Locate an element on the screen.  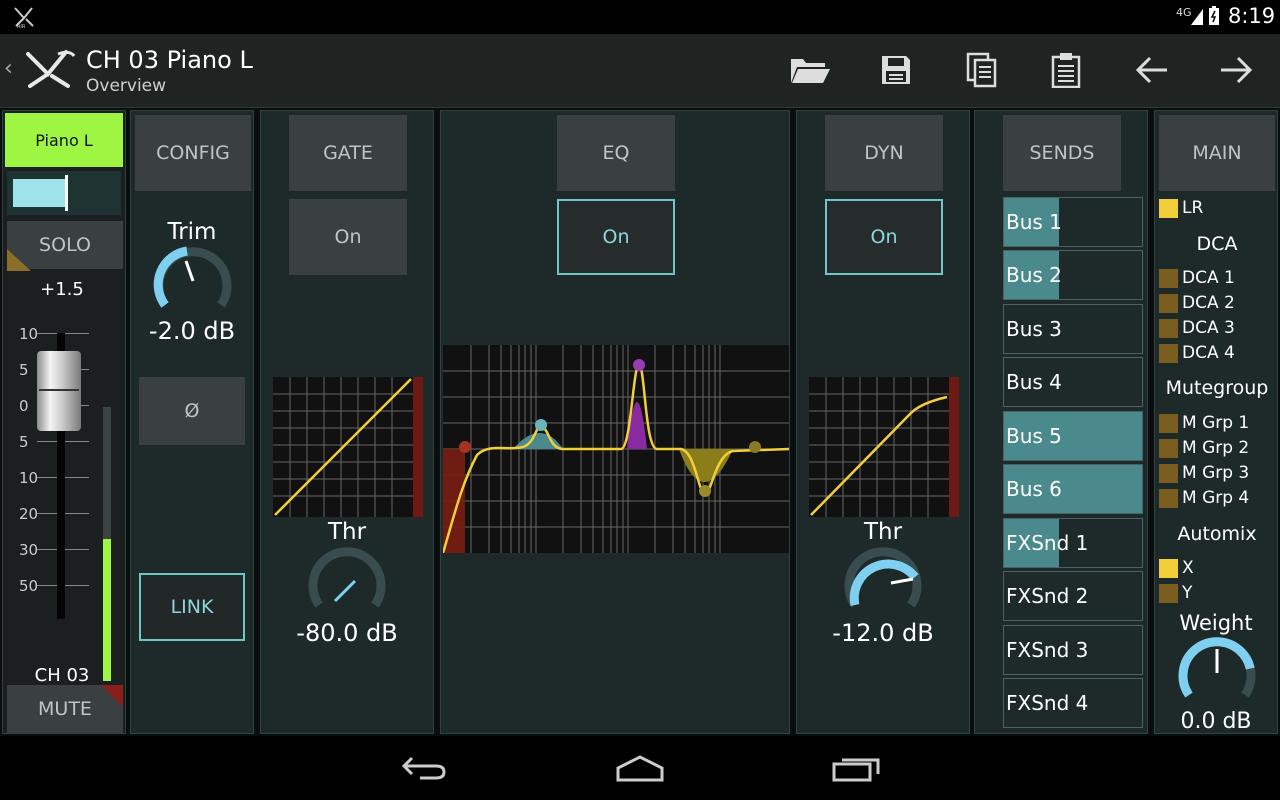
tab-dyn: DYN is located at coordinates (884, 153).